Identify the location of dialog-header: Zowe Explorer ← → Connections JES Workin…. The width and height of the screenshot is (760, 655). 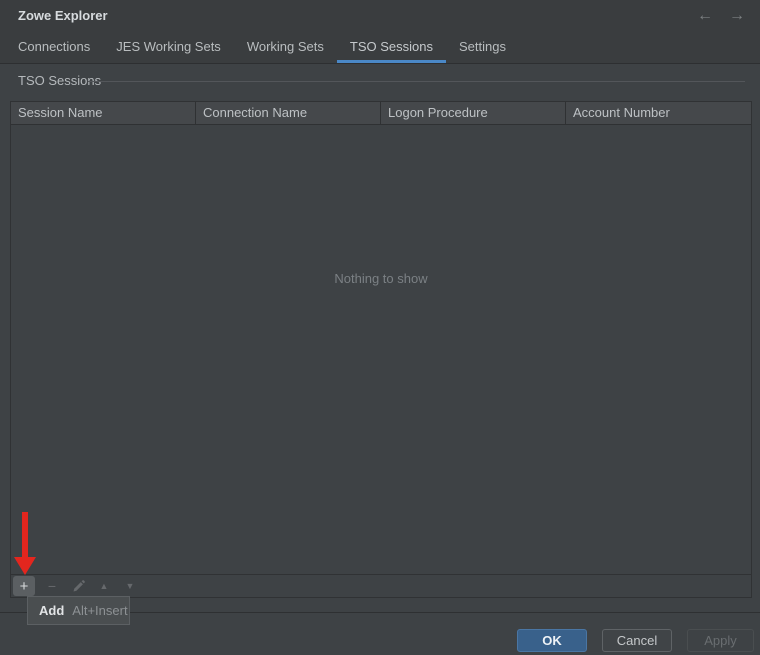
(380, 32).